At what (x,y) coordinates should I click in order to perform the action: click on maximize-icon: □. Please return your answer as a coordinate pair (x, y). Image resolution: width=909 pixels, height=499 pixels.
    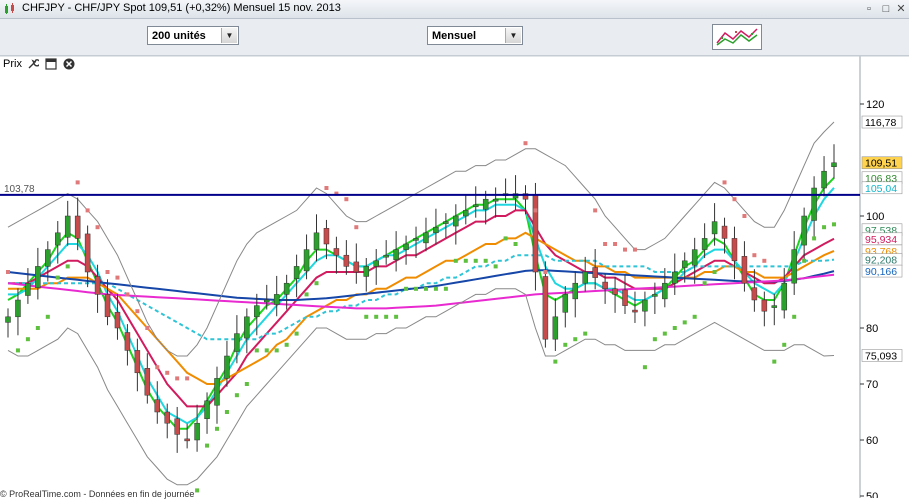
    Looking at the image, I should click on (886, 9).